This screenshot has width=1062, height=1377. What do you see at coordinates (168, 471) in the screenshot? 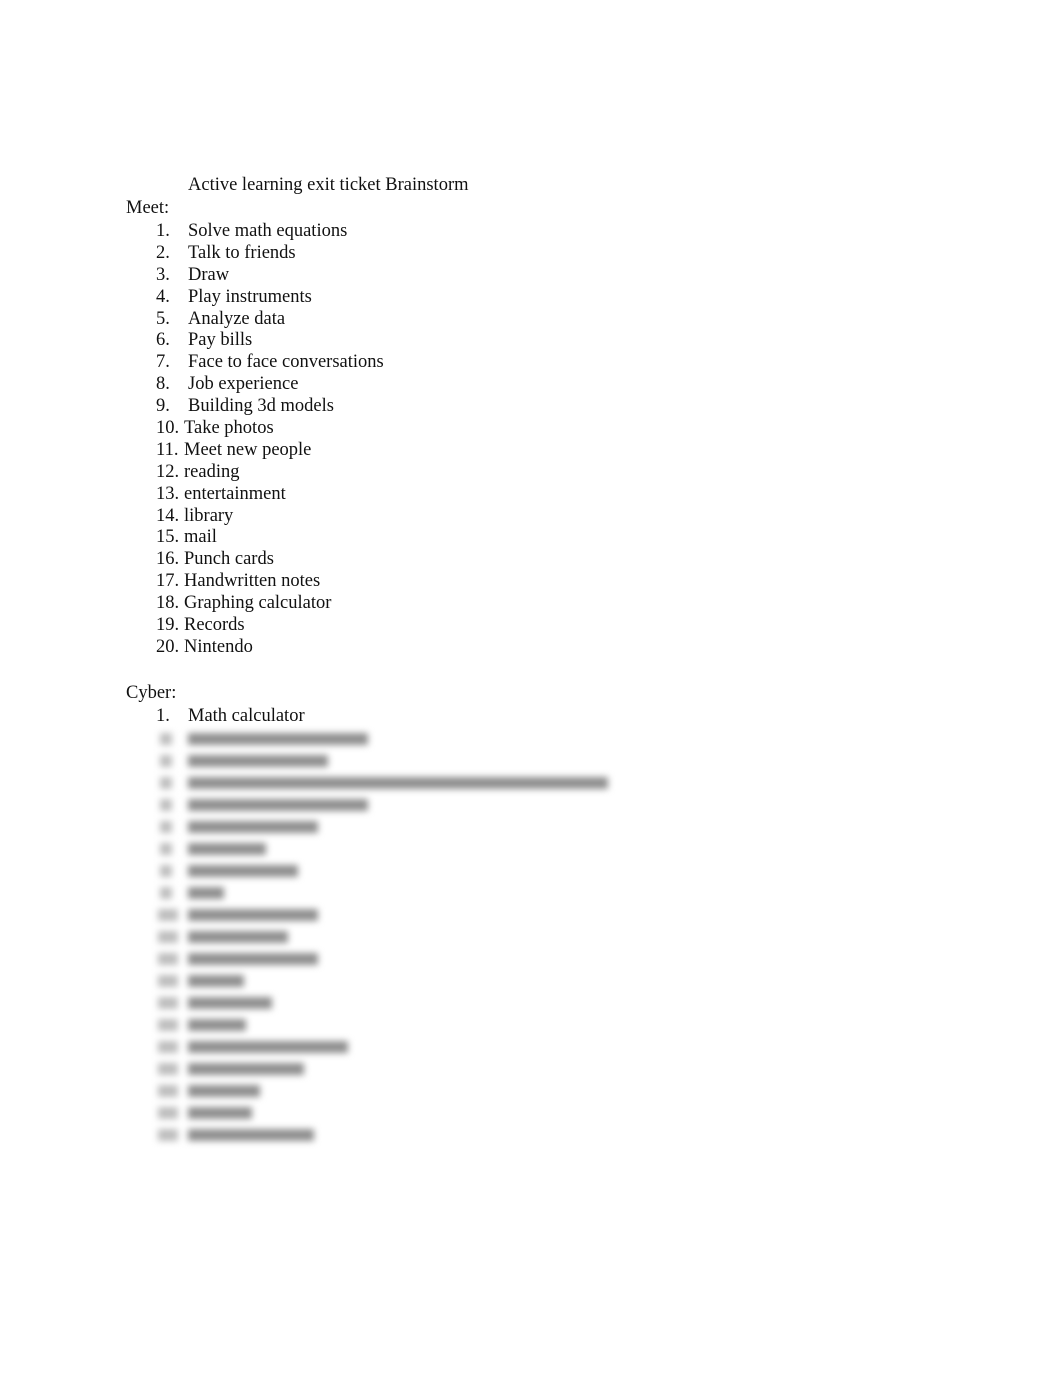
I see `item-number: 12.` at bounding box center [168, 471].